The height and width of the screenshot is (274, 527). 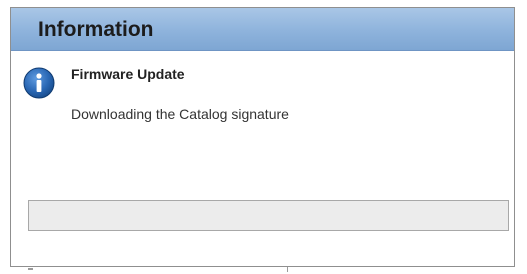 What do you see at coordinates (96, 29) in the screenshot?
I see `dialog-title: Information` at bounding box center [96, 29].